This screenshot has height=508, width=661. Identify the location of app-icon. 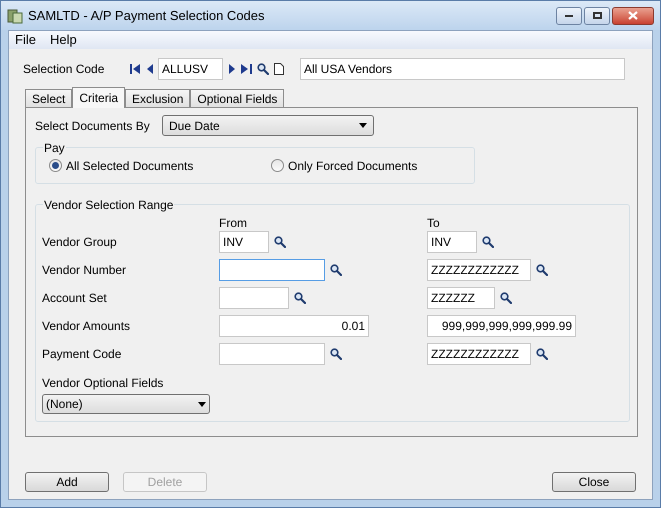
(15, 16).